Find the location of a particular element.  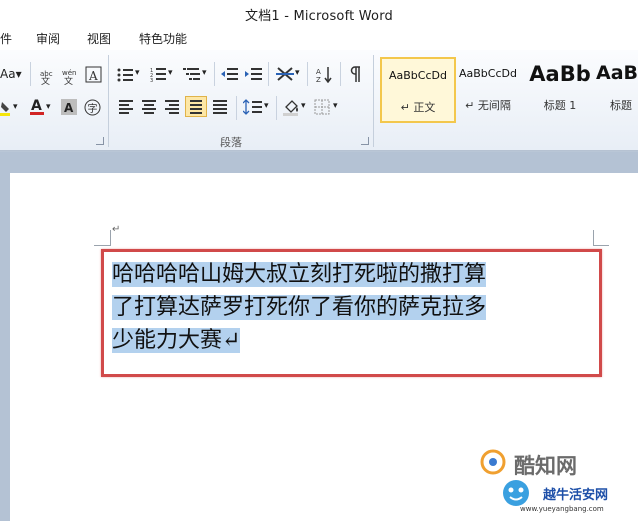

font-color-icon: A is located at coordinates (37, 108).